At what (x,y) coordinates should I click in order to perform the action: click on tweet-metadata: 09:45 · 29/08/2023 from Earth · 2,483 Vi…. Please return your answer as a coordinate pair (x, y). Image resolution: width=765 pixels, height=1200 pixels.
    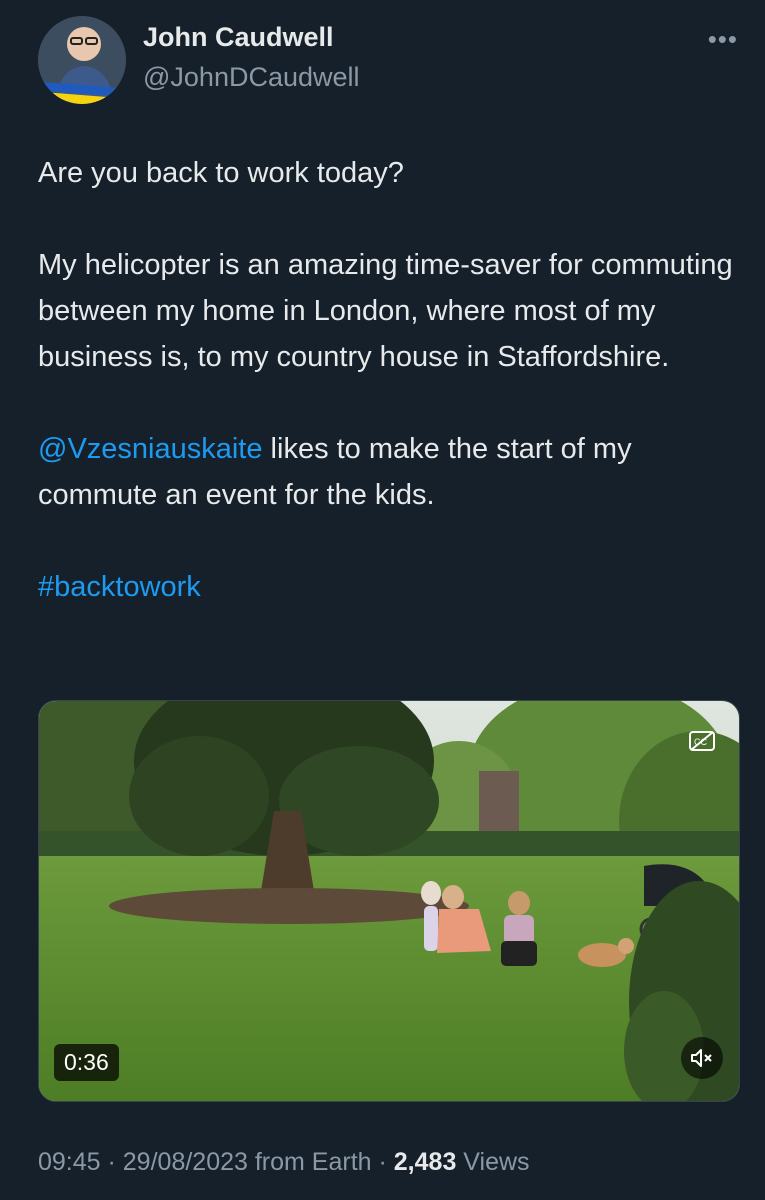
    Looking at the image, I should click on (284, 1162).